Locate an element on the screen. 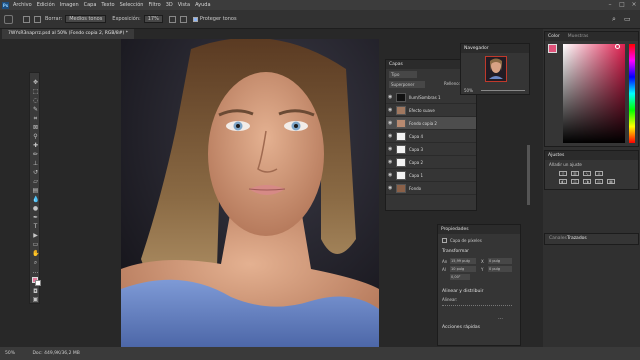 Image resolution: width=640 pixels, height=360 pixels. menu-texto: Texto is located at coordinates (107, 5).